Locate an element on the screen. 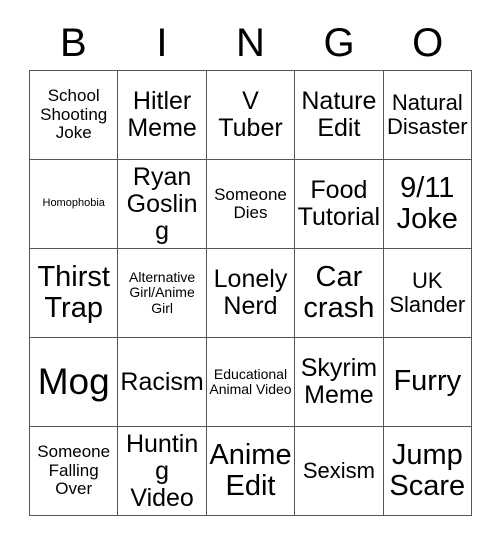 Image resolution: width=500 pixels, height=544 pixels. bingo-cell-label: Ryan Gosling is located at coordinates (162, 203).